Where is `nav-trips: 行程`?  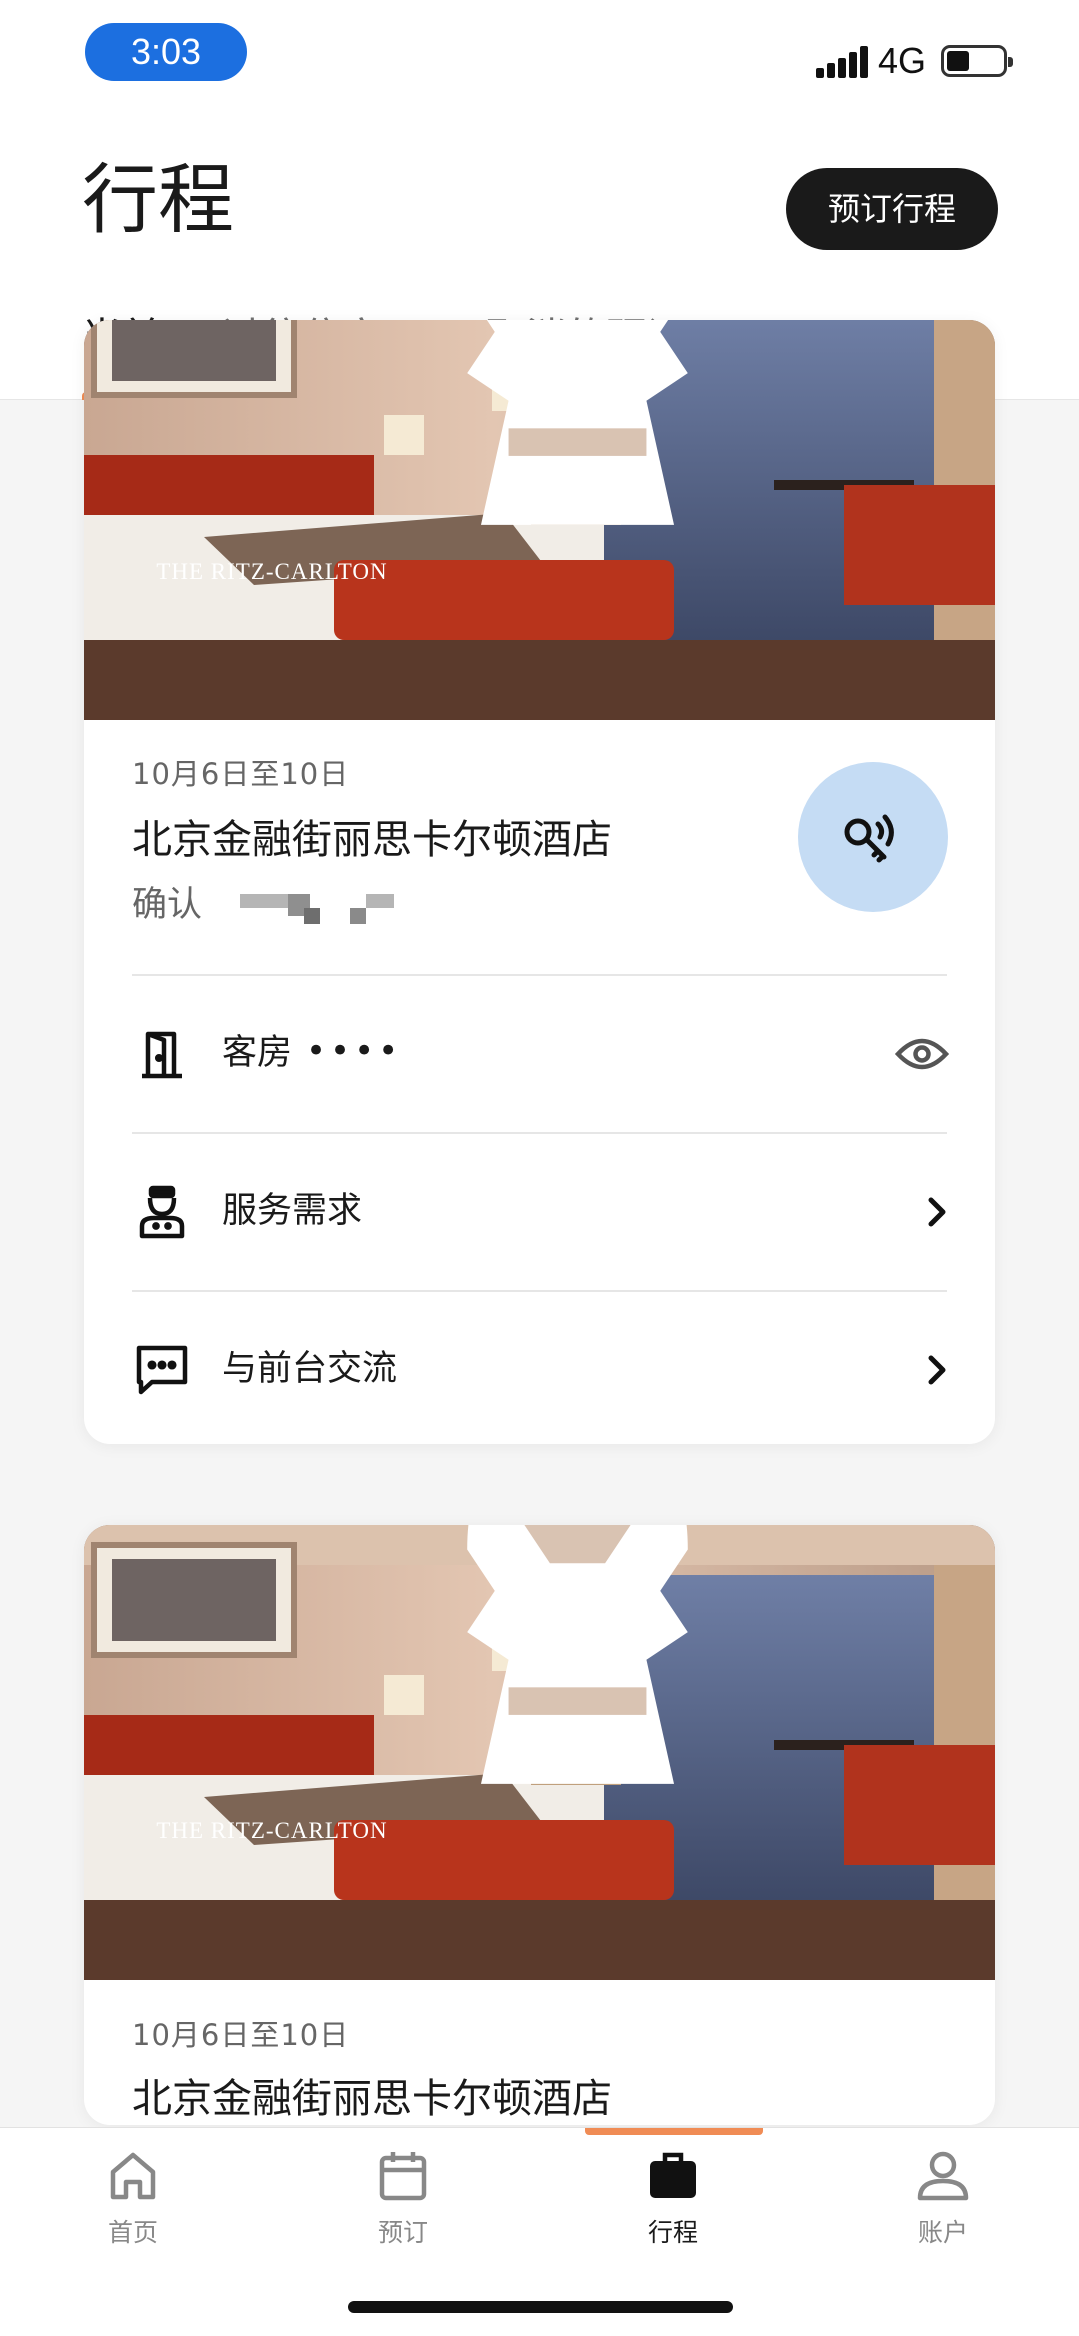
nav-trips: 行程 is located at coordinates (673, 2208).